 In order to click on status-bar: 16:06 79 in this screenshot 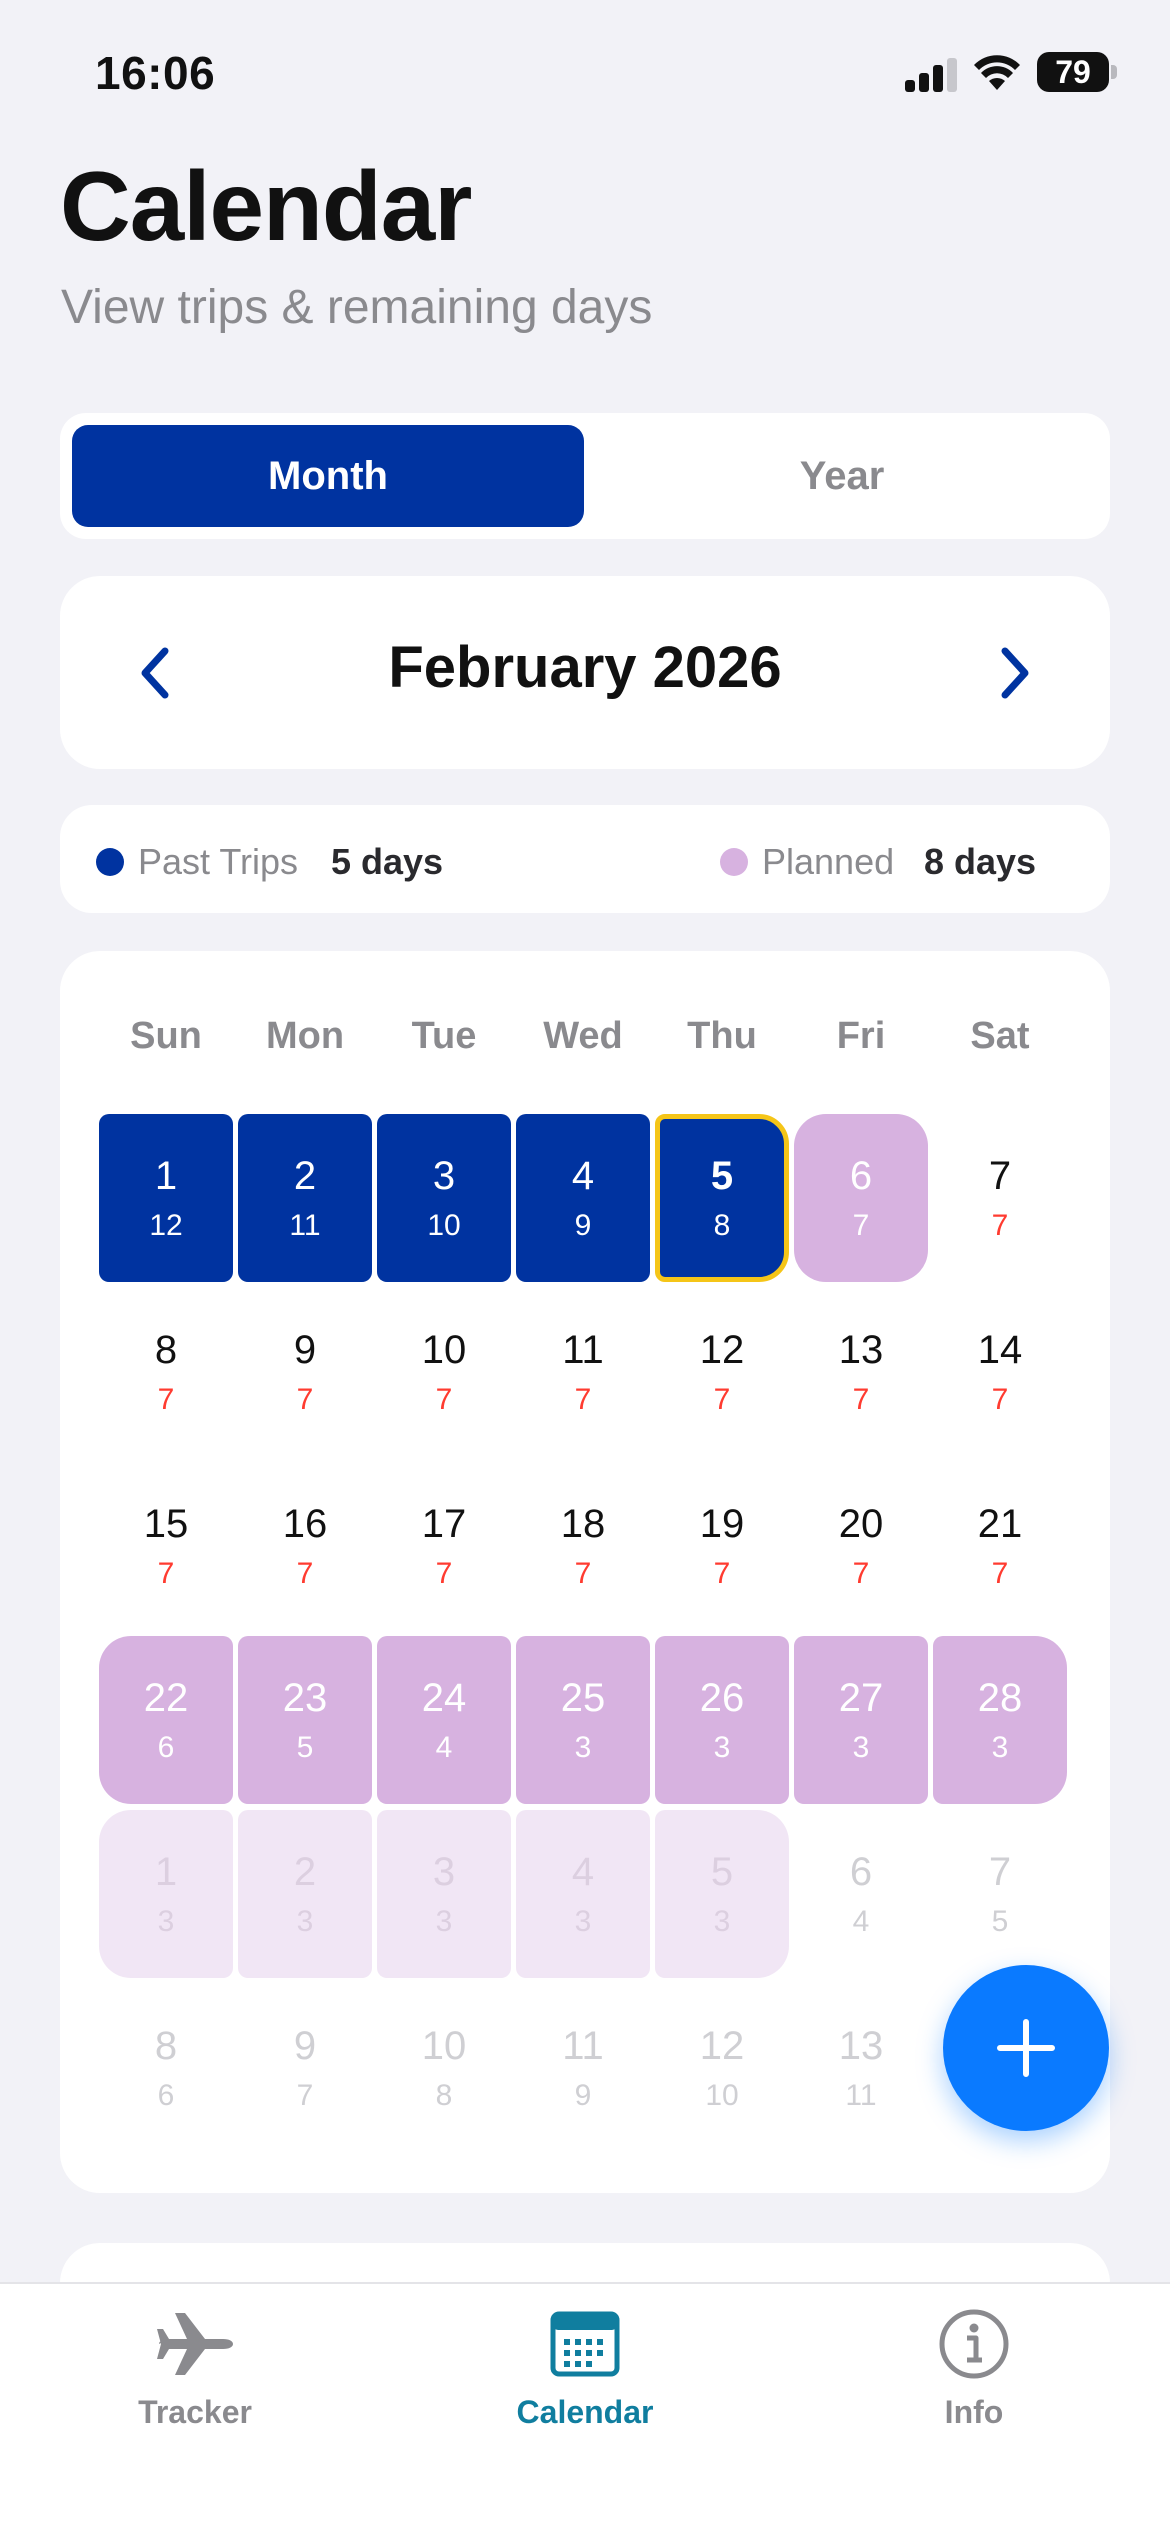, I will do `click(585, 75)`.